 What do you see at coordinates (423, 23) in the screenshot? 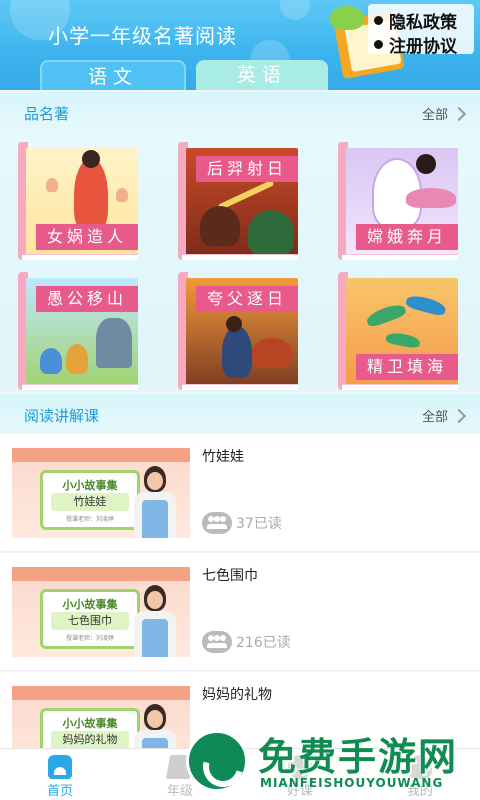
I see `privacy-policy-label: 隐私政策` at bounding box center [423, 23].